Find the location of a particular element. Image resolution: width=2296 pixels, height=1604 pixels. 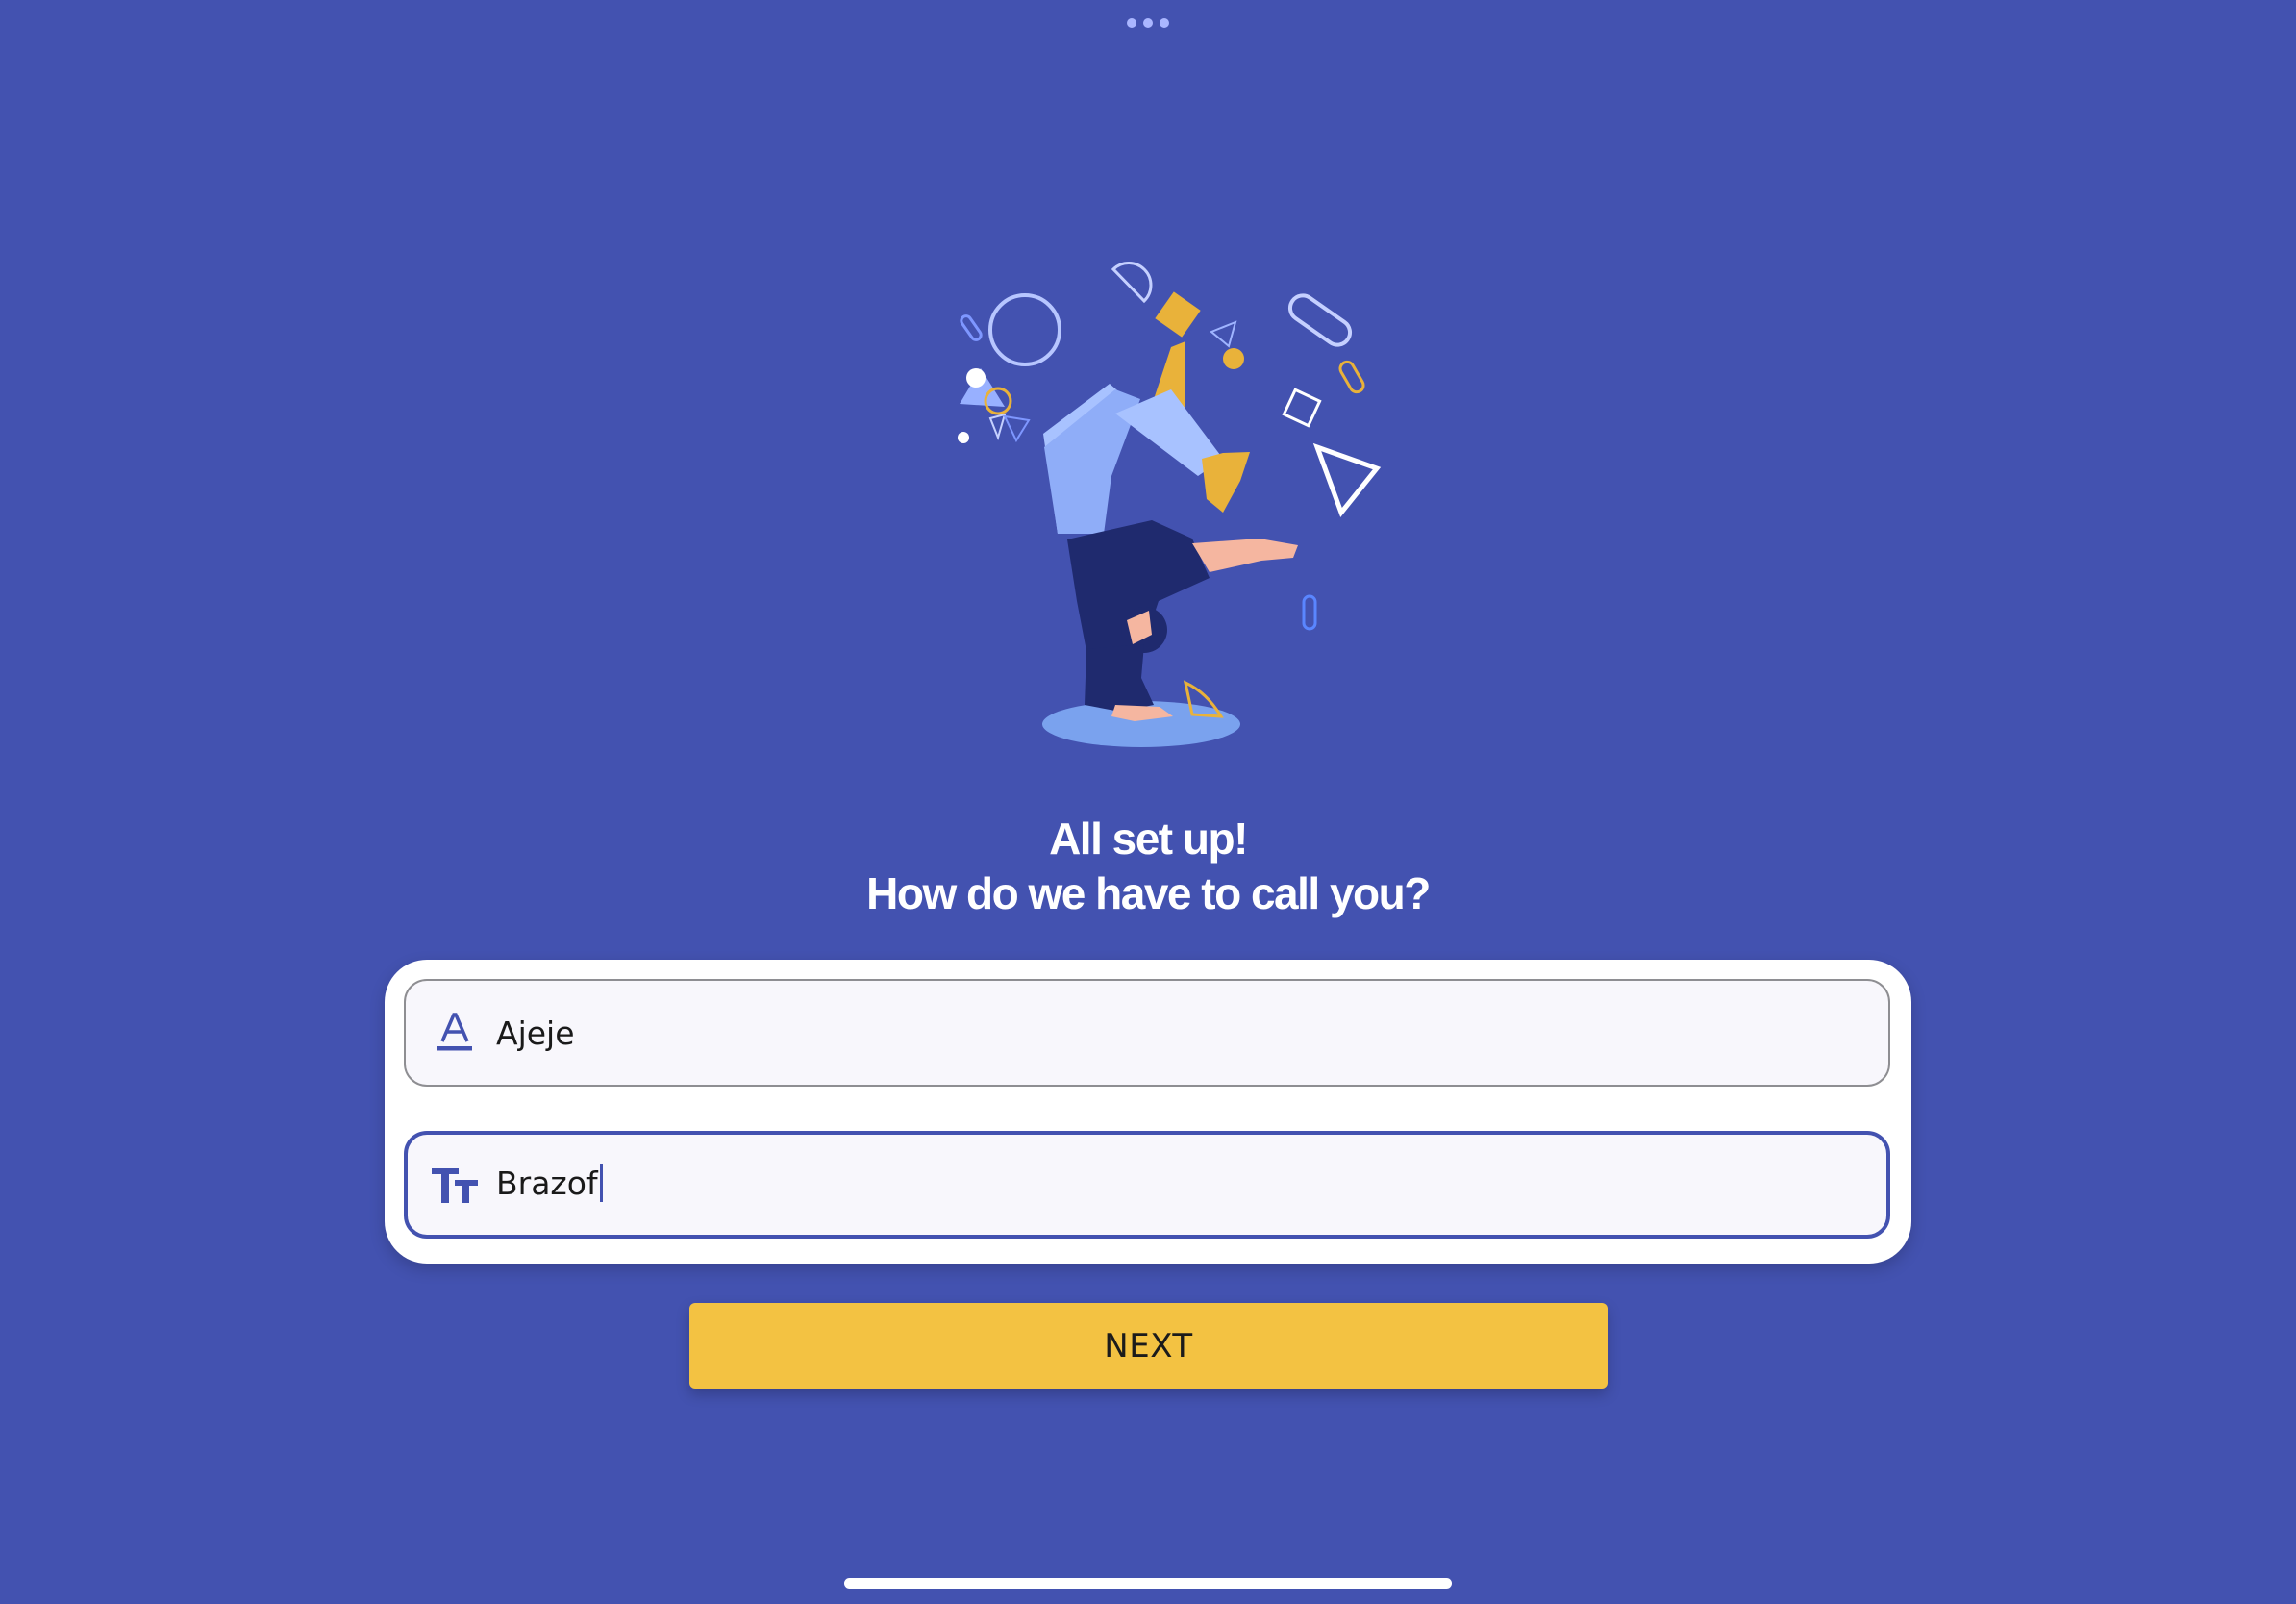

handstand-person-illustration is located at coordinates (1149, 505).